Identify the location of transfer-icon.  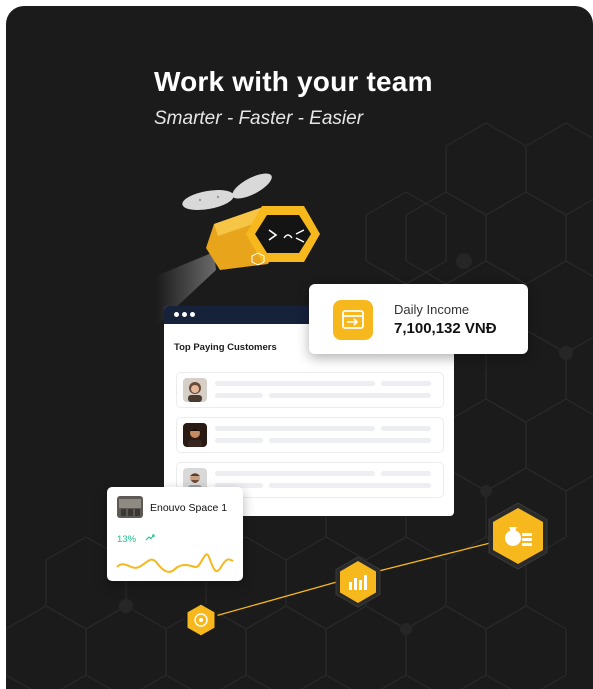
(353, 320).